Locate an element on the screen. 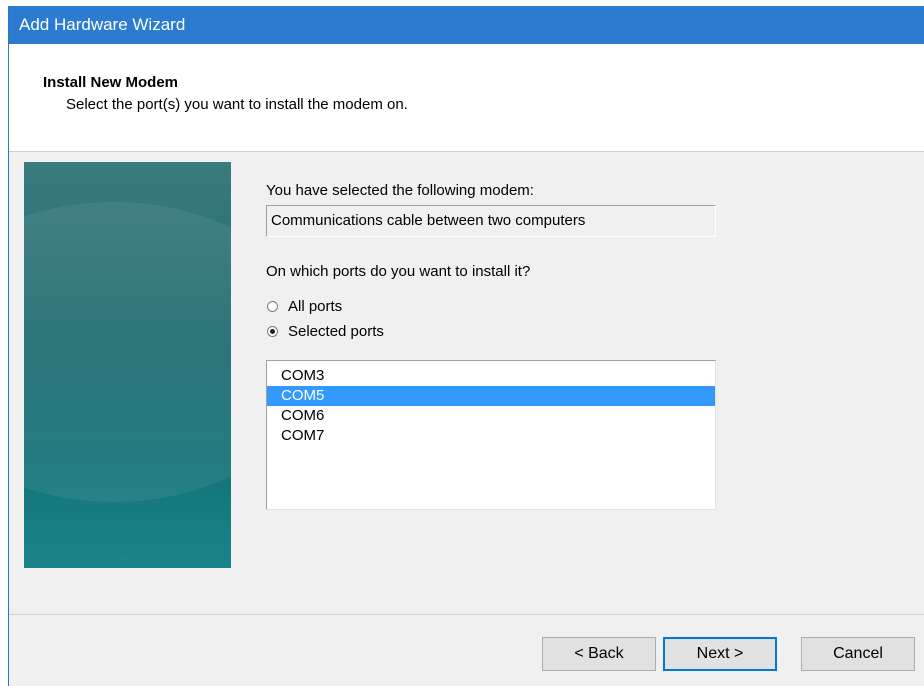  all-ports-radio-circle is located at coordinates (272, 306).